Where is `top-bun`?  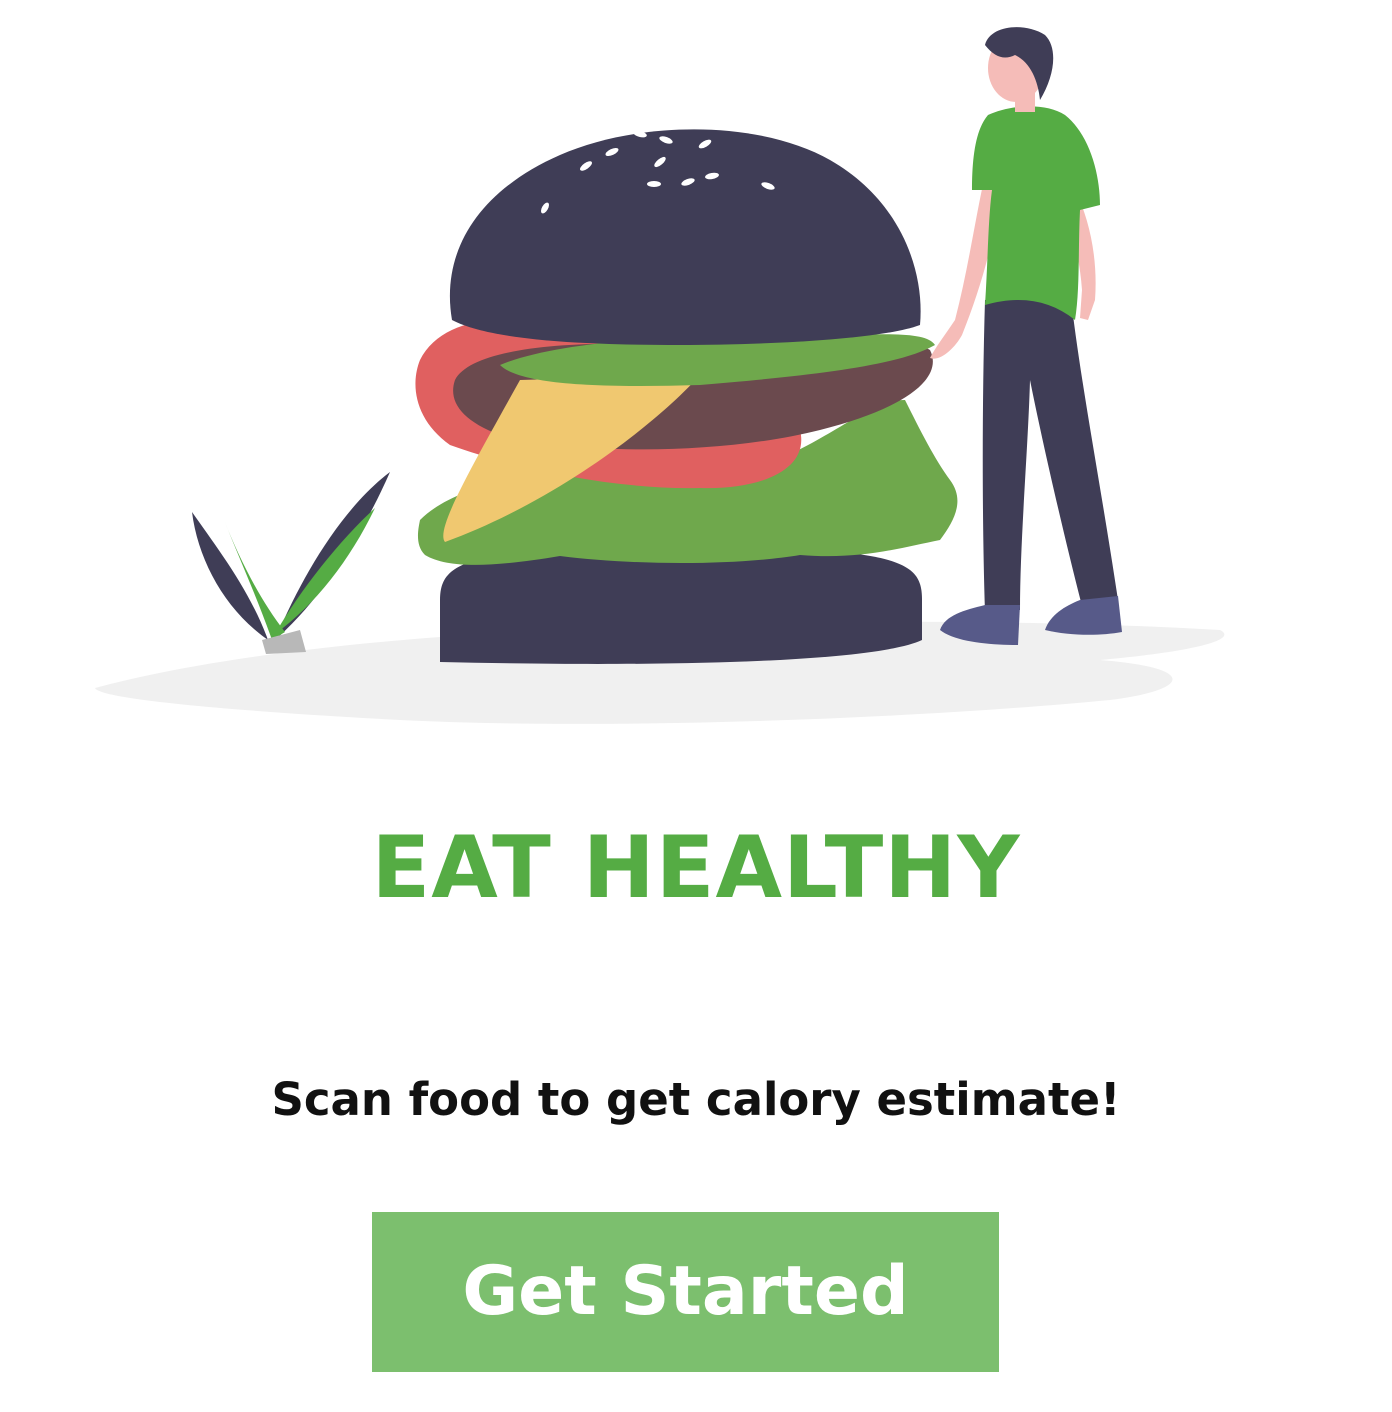 top-bun is located at coordinates (685, 237).